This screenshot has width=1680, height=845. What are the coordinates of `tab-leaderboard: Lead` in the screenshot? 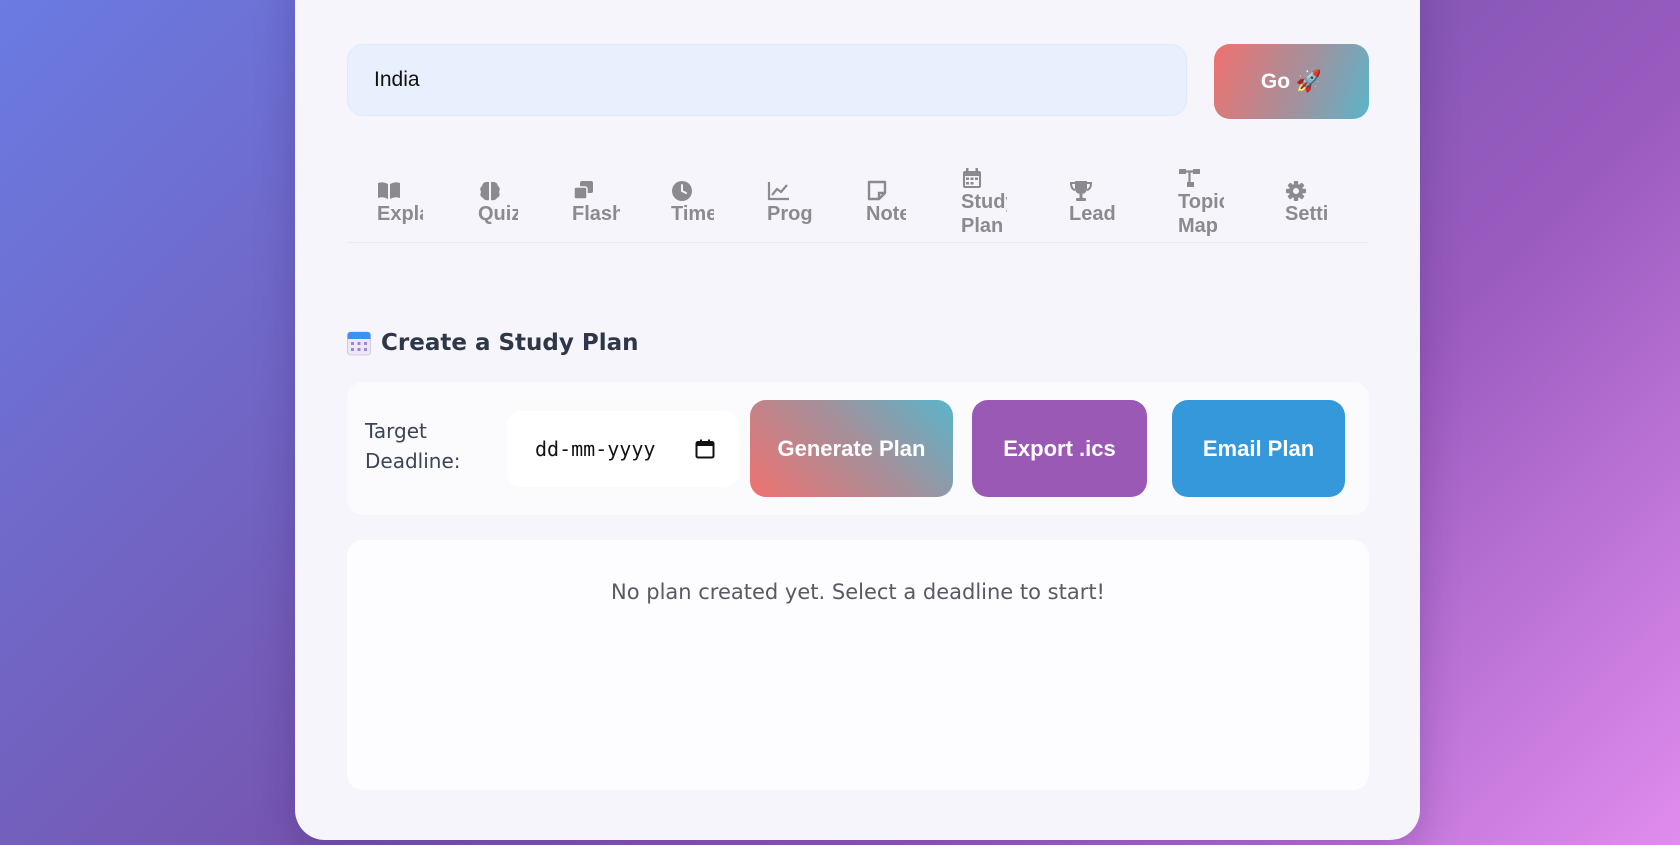 It's located at (1093, 211).